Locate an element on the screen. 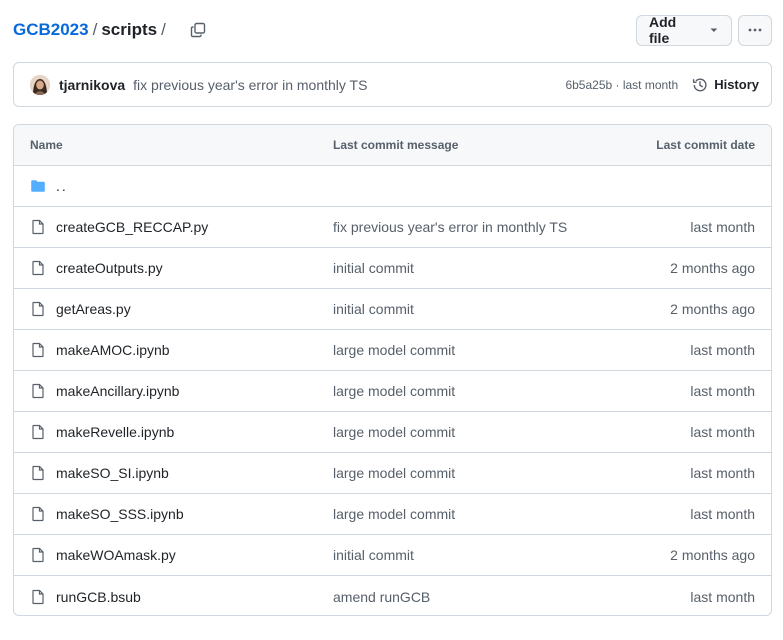 The height and width of the screenshot is (640, 783). table-row: makeWOAmask.py initial commit 2 months ago is located at coordinates (392, 555).